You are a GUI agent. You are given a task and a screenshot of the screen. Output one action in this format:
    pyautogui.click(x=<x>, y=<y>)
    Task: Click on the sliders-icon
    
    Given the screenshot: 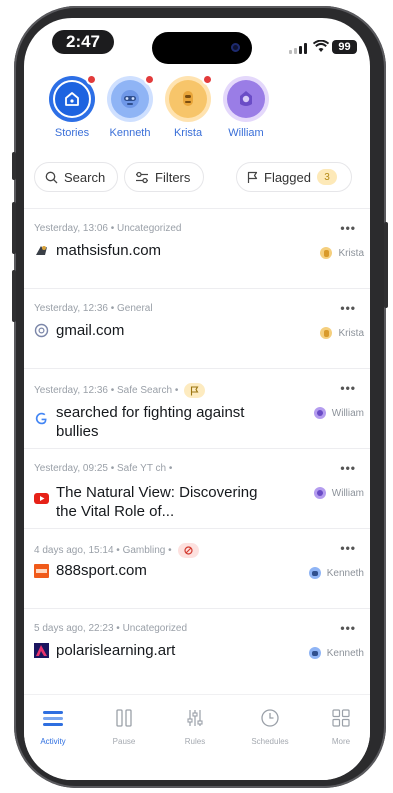 What is the action you would take?
    pyautogui.click(x=195, y=718)
    